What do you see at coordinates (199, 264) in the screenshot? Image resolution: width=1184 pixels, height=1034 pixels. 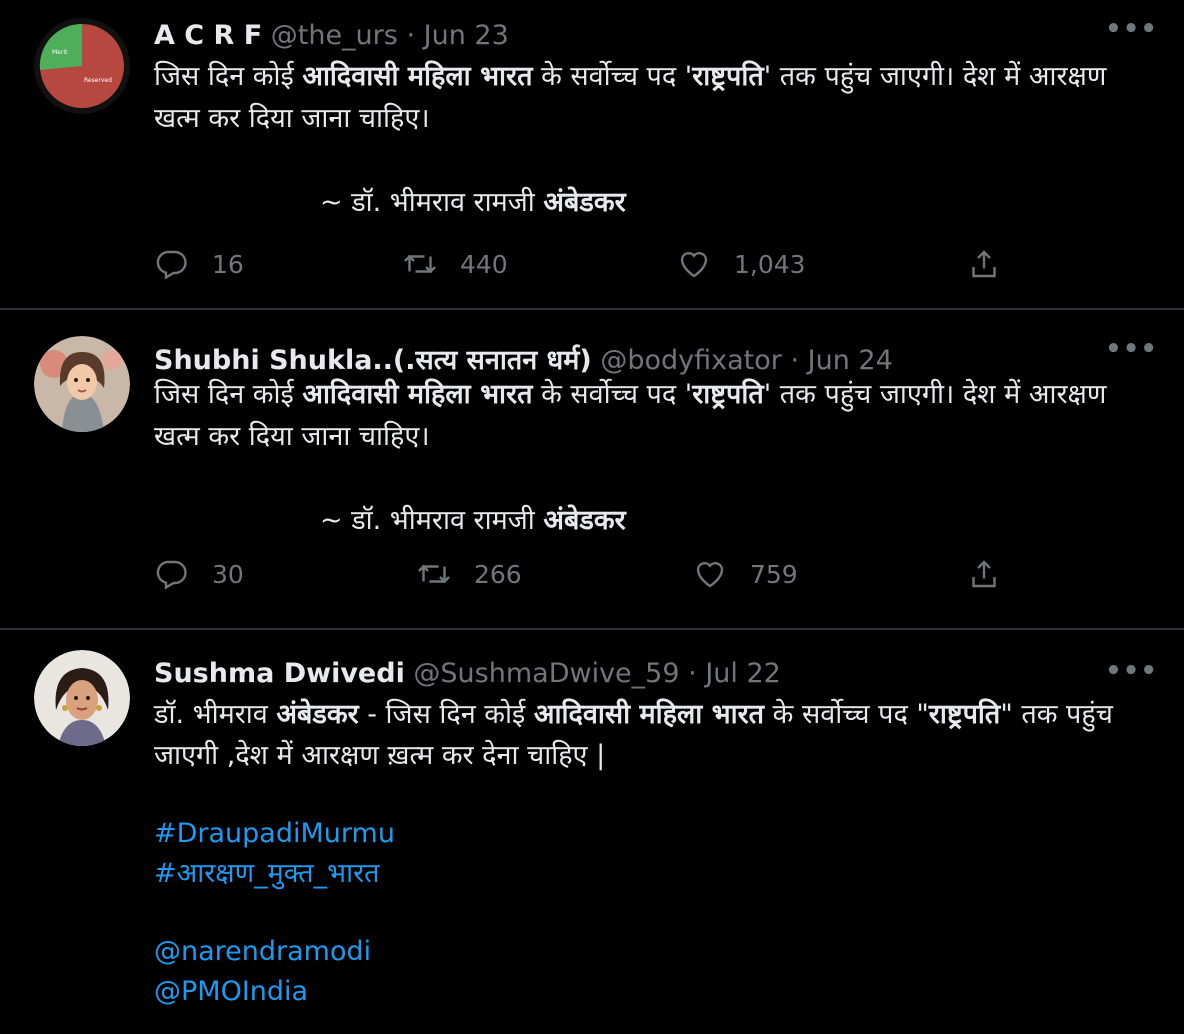 I see `reply-button: 16` at bounding box center [199, 264].